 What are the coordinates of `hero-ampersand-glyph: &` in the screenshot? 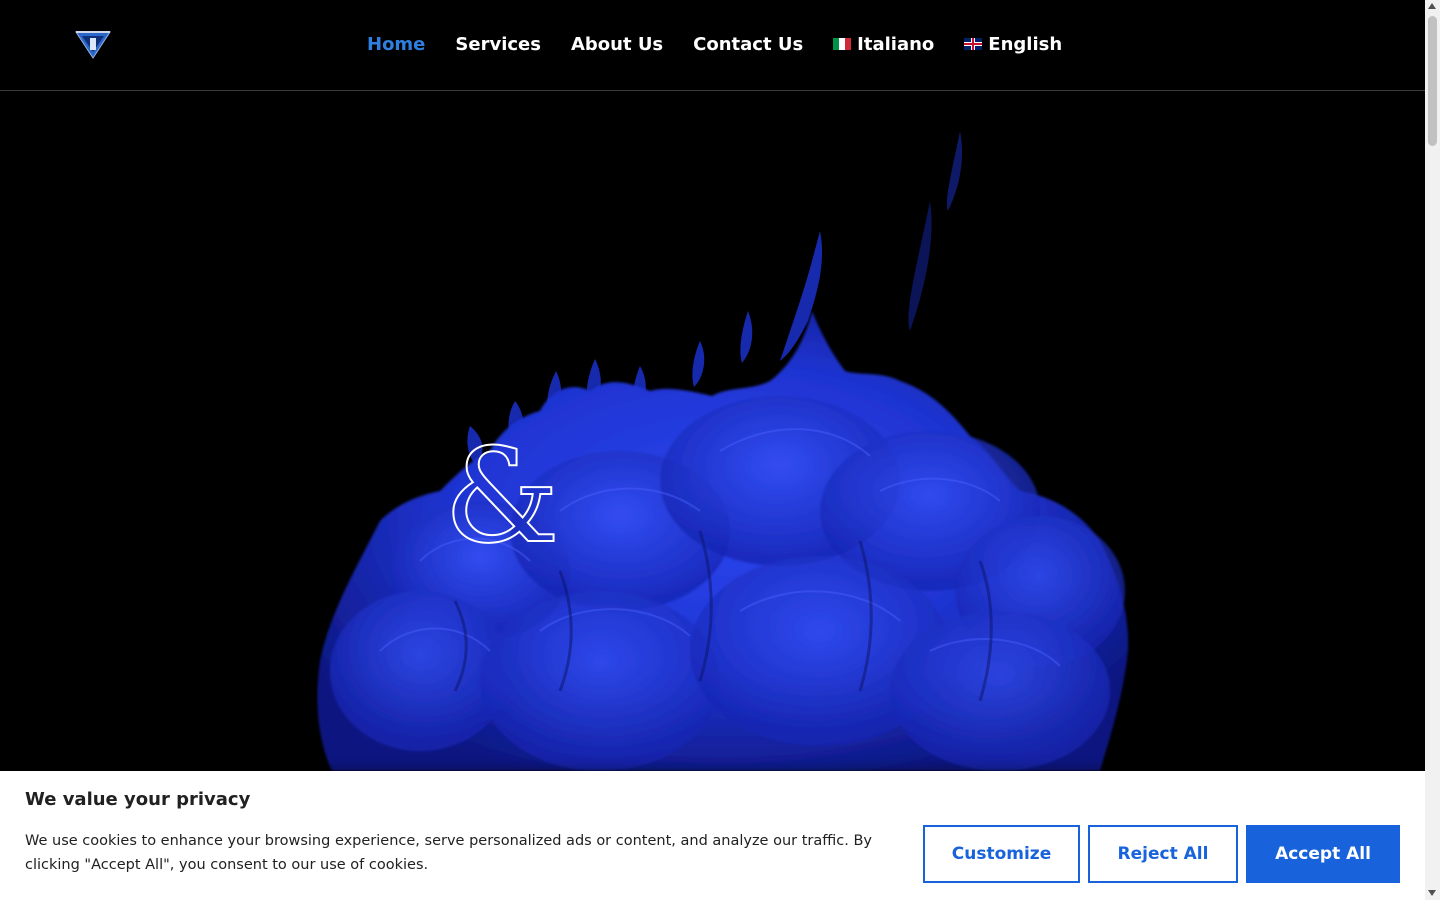 It's located at (502, 496).